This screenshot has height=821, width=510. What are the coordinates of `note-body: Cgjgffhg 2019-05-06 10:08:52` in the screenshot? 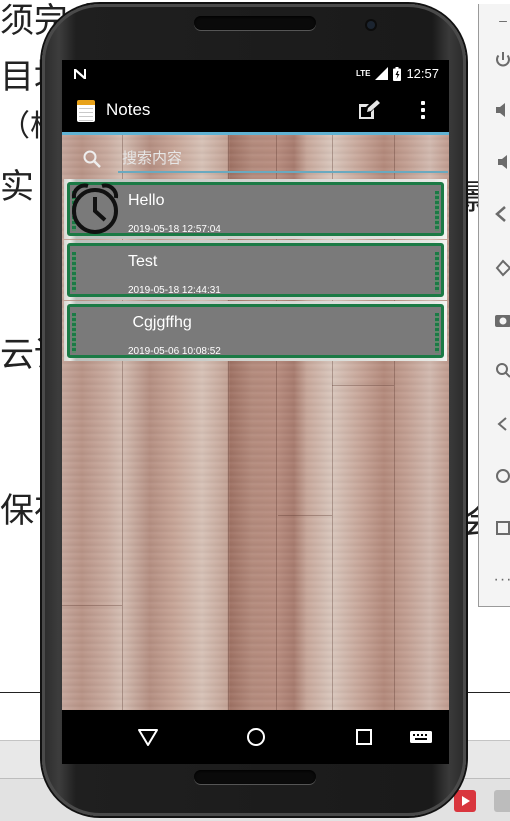 It's located at (255, 331).